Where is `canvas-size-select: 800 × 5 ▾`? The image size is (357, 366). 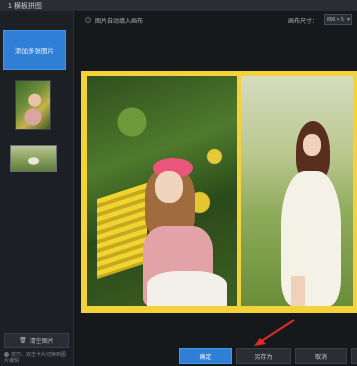
canvas-size-select: 800 × 5 ▾ is located at coordinates (338, 19).